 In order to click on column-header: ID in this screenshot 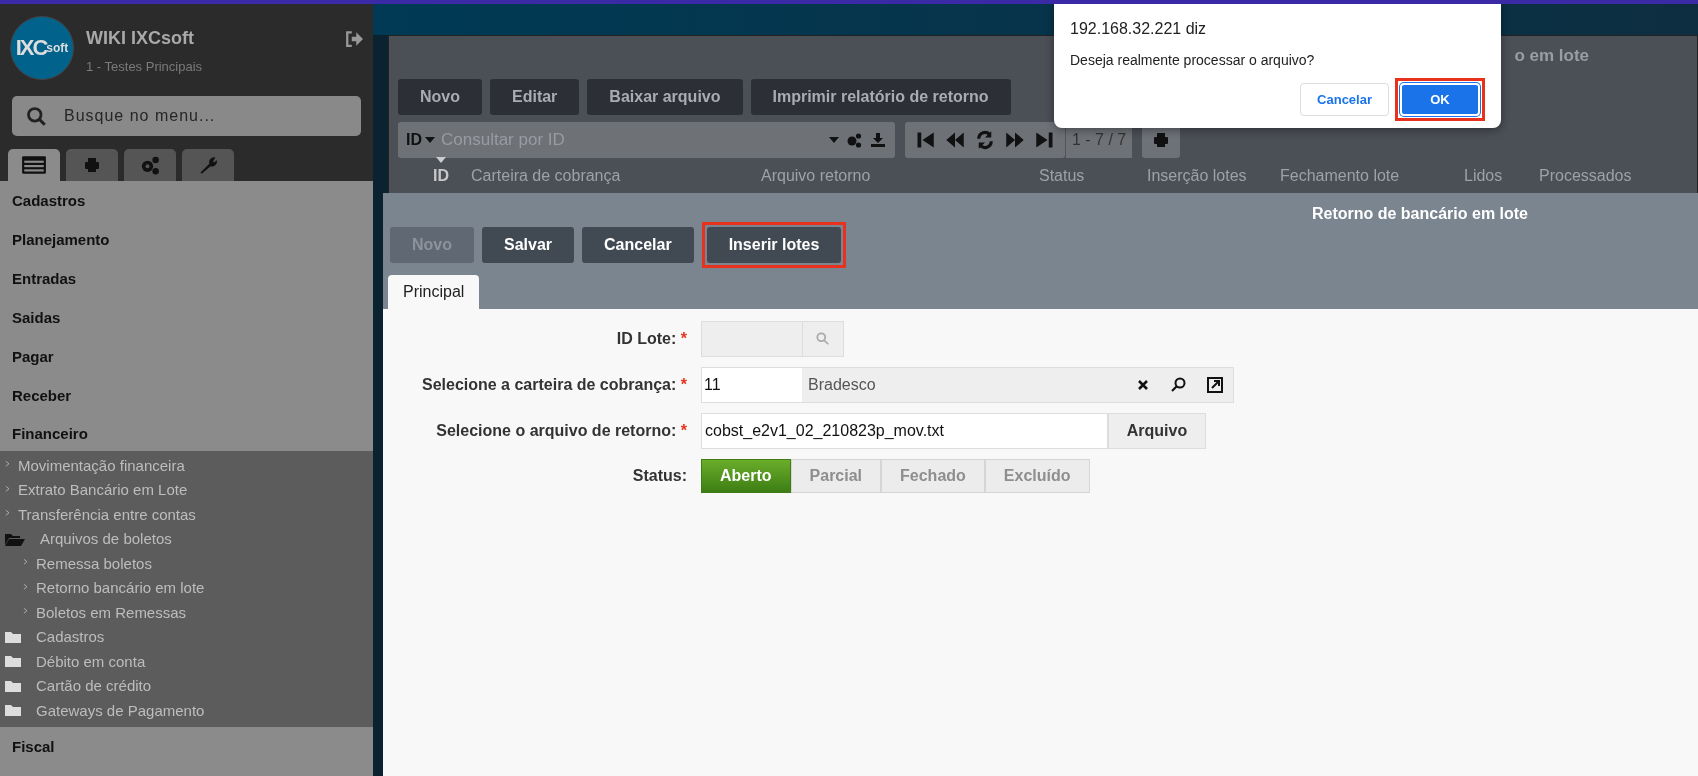, I will do `click(441, 175)`.